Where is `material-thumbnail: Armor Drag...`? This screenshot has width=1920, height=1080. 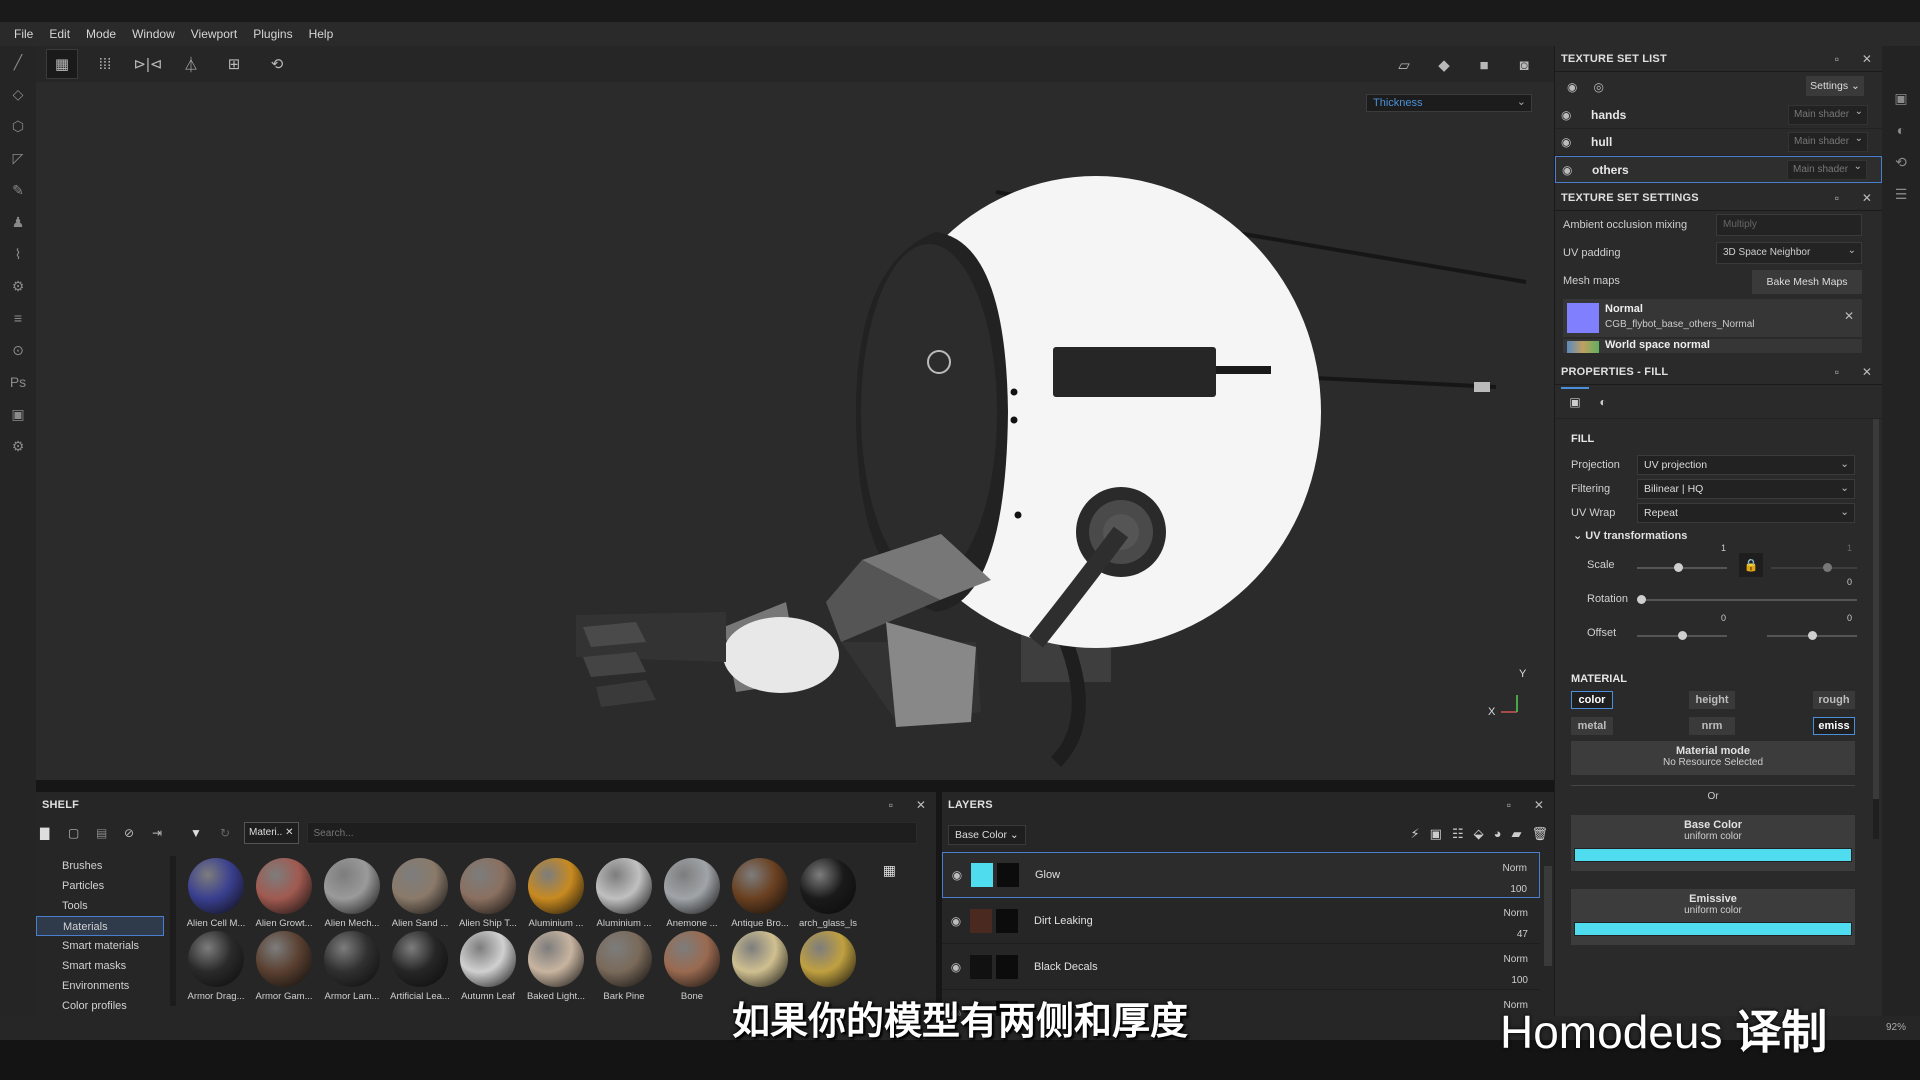 material-thumbnail: Armor Drag... is located at coordinates (216, 966).